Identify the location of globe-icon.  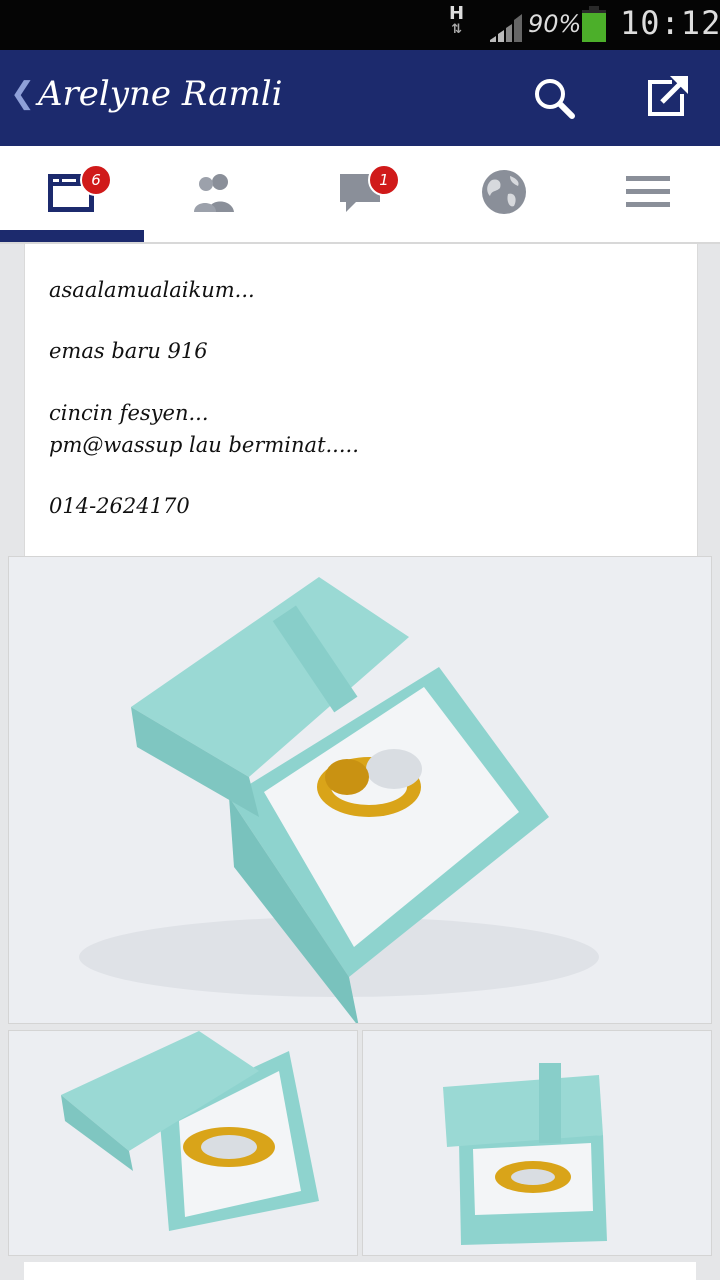
(504, 192).